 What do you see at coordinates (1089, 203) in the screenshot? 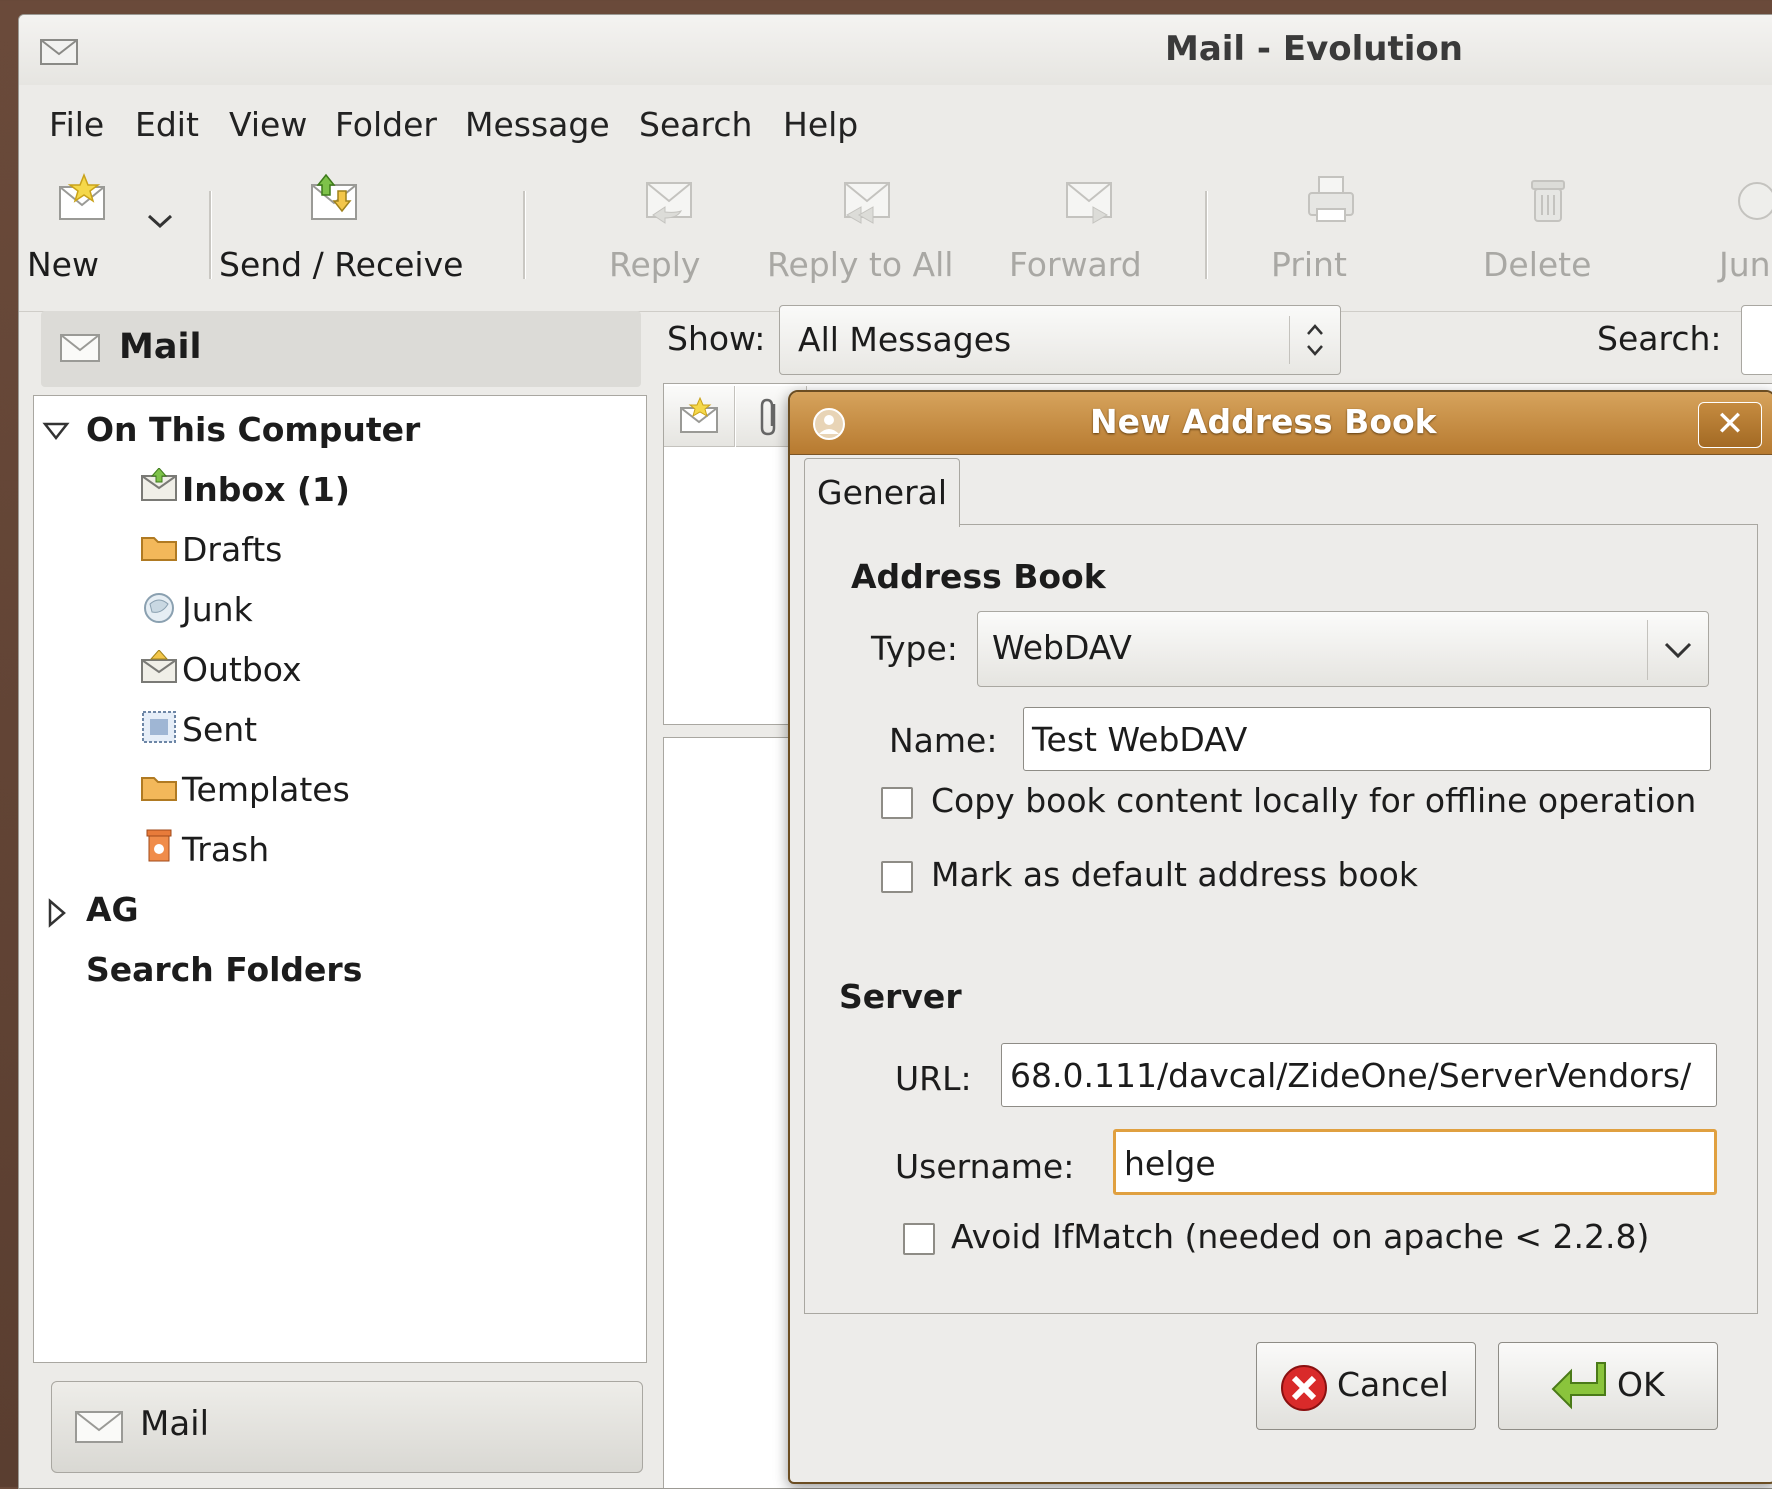
I see `forward-icon` at bounding box center [1089, 203].